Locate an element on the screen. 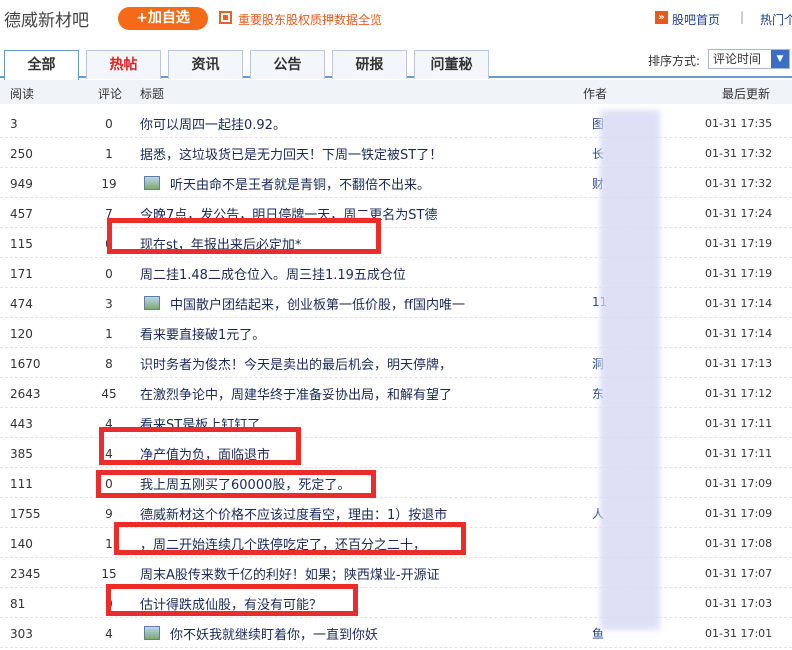  table-row: 171 0 周二挂1.48二成仓位入。周三挂1.19五成仓位 01-31 17:19 is located at coordinates (396, 273).